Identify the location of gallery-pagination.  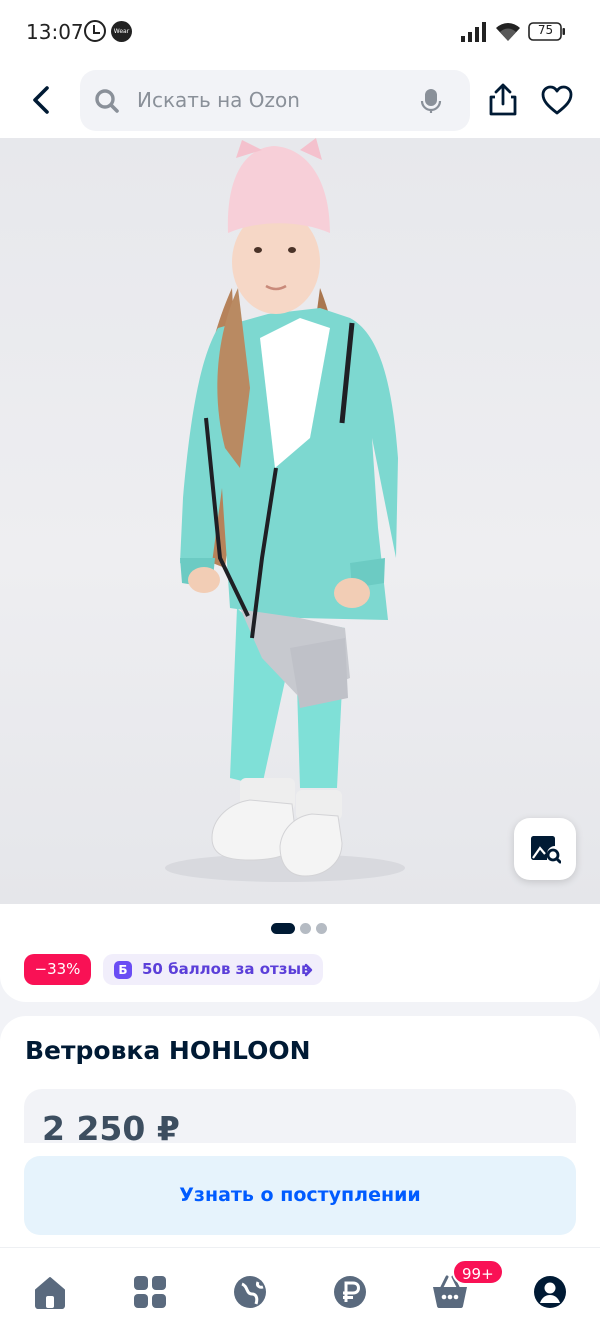
(301, 929).